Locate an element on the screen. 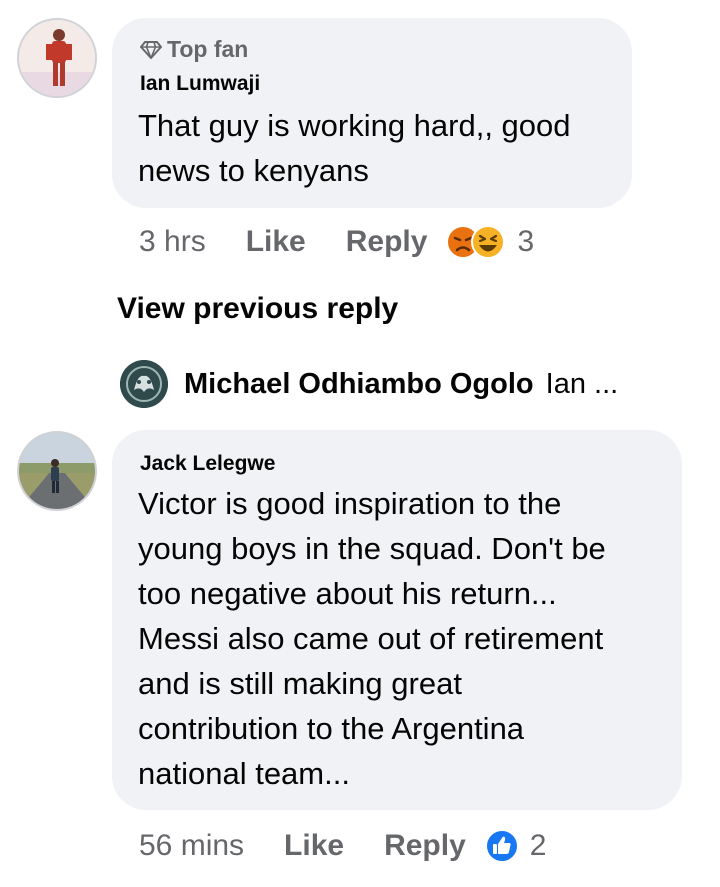  avatar-ian-lumwaji is located at coordinates (57, 58).